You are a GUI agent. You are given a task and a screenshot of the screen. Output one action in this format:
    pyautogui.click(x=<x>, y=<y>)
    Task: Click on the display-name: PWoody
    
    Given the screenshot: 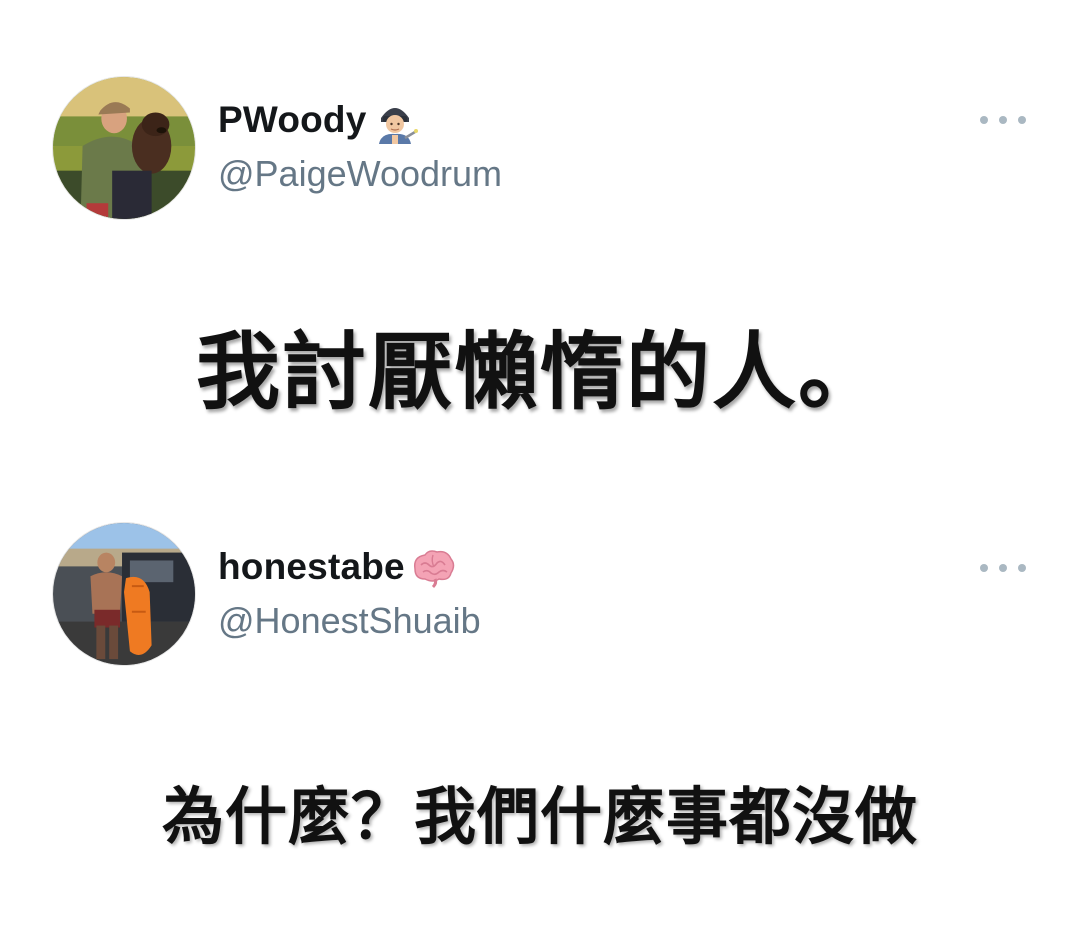 What is the action you would take?
    pyautogui.click(x=292, y=120)
    